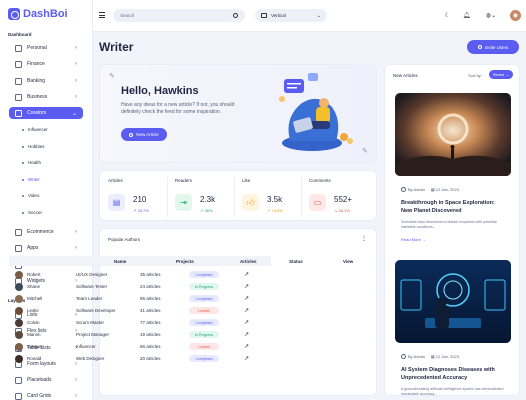 The width and height of the screenshot is (526, 400). I want to click on sidebar-item-finance: Finance ›, so click(46, 64).